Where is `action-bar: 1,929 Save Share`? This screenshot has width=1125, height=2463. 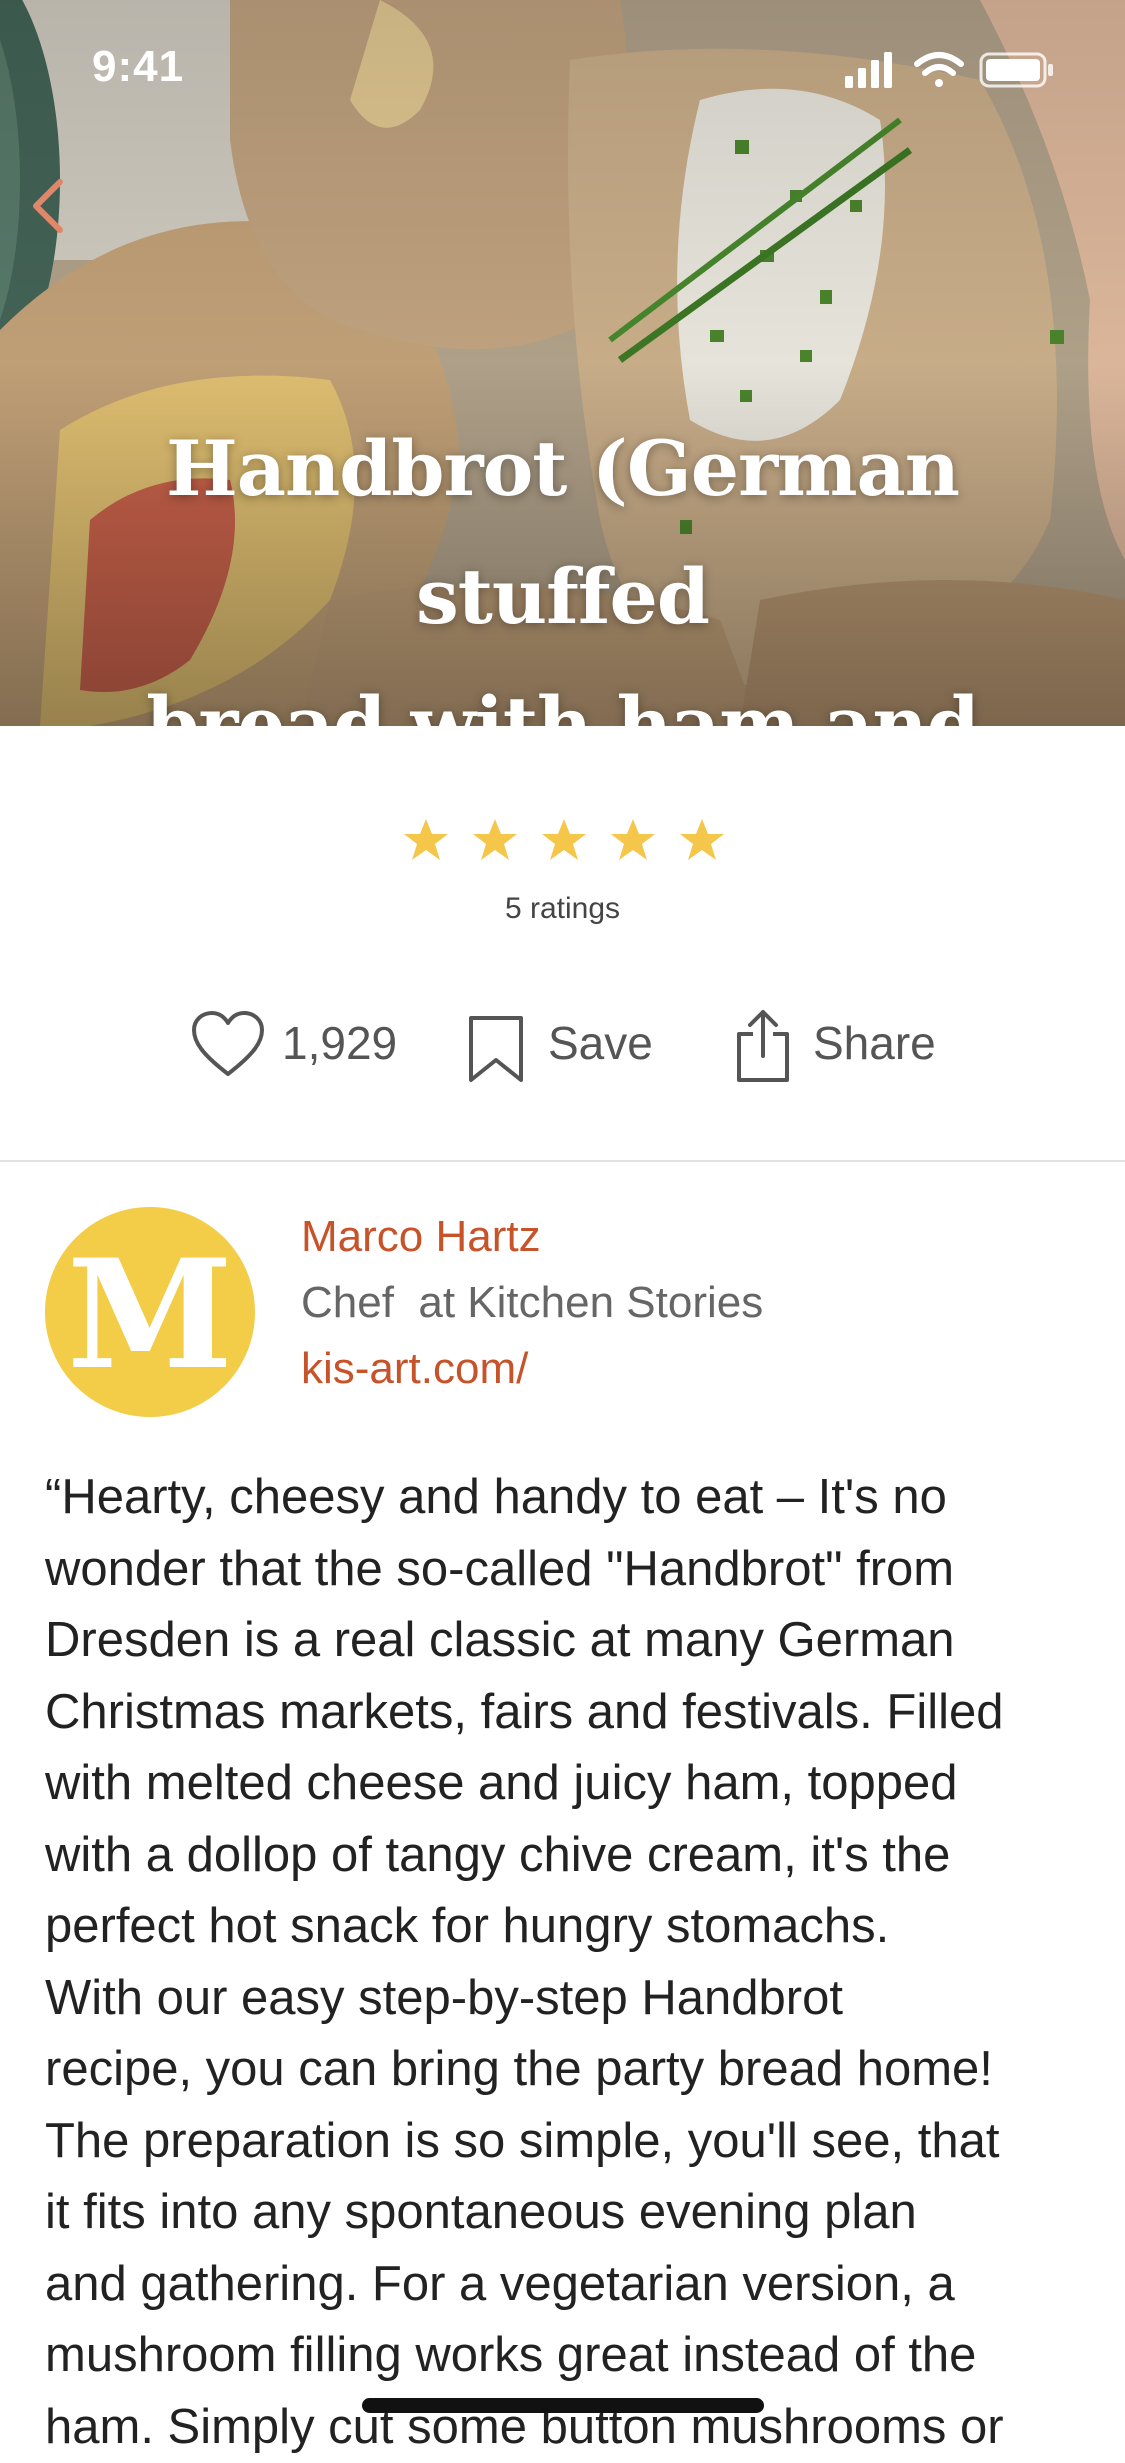
action-bar: 1,929 Save Share is located at coordinates (562, 1050).